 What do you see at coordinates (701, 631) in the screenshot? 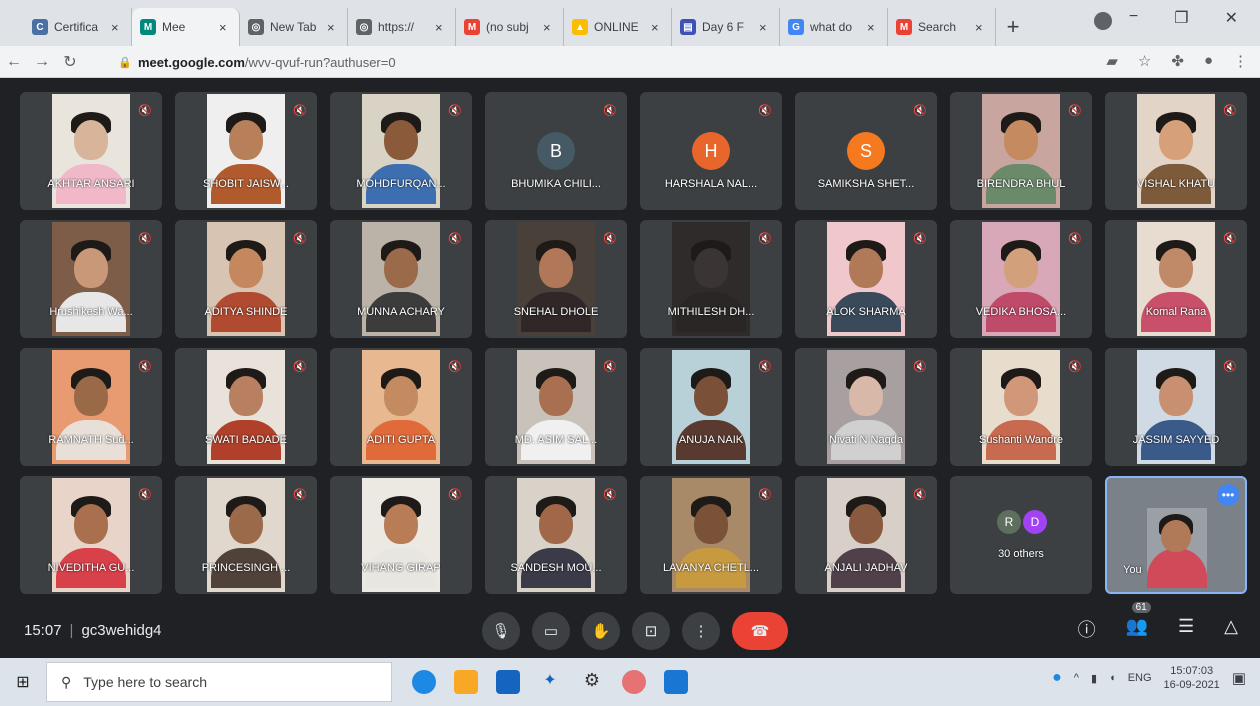
I see `more-options-button: ⋮` at bounding box center [701, 631].